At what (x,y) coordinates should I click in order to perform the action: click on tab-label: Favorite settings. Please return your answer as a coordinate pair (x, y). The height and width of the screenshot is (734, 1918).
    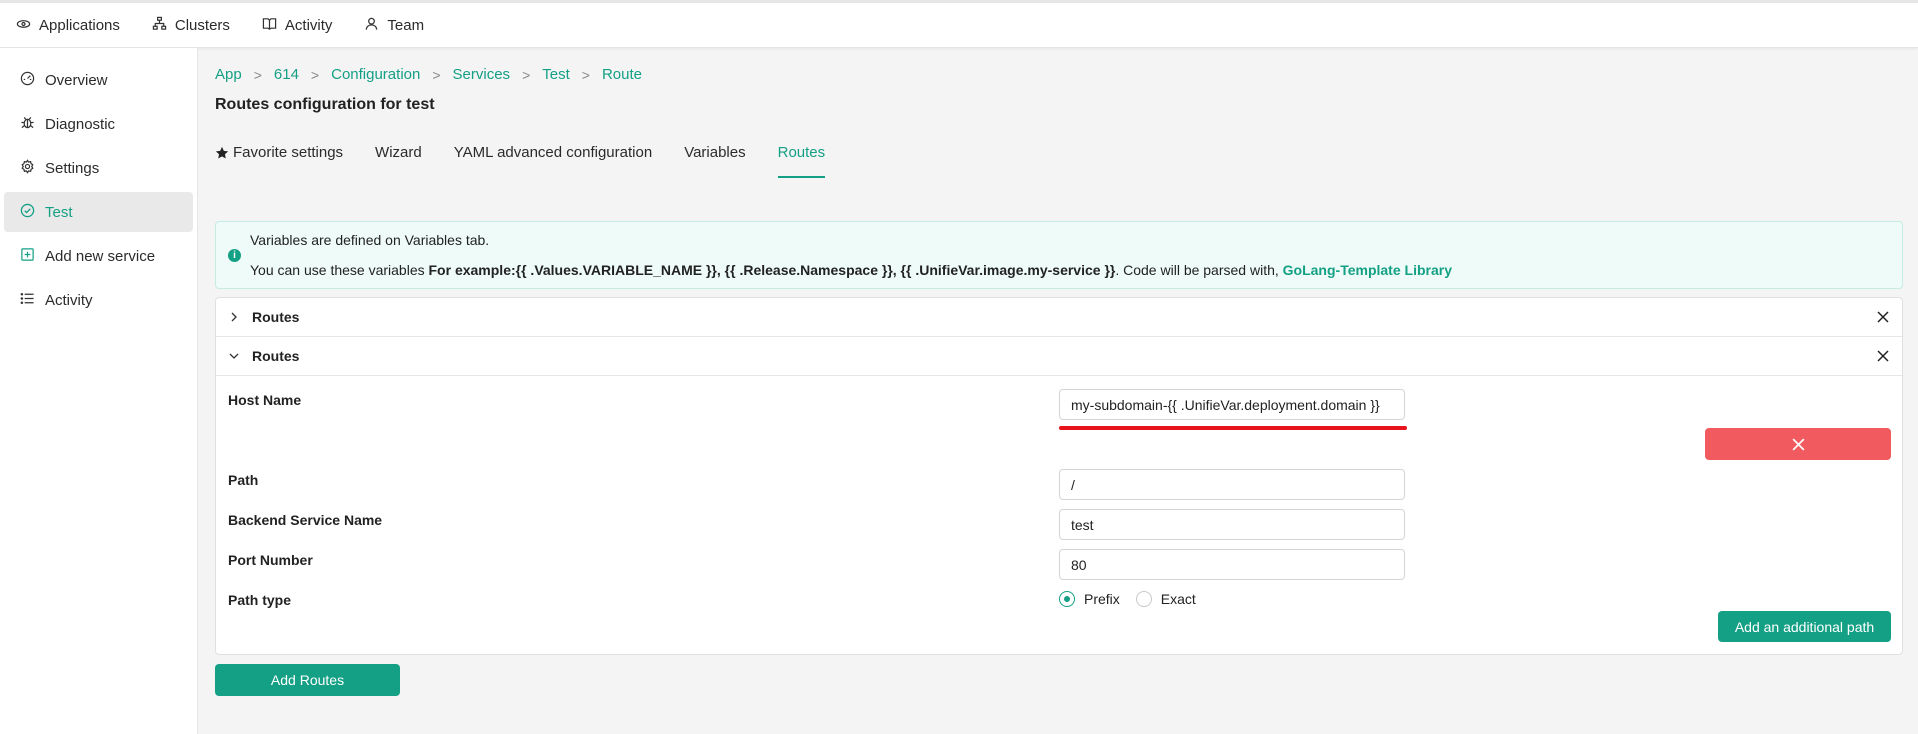
    Looking at the image, I should click on (288, 152).